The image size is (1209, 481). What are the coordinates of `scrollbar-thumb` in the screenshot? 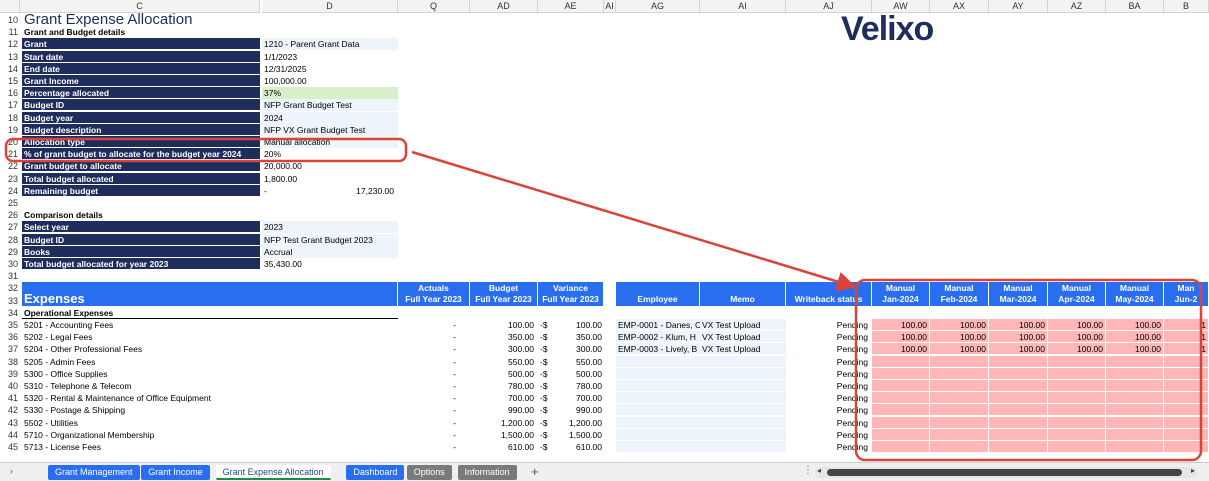 It's located at (1004, 472).